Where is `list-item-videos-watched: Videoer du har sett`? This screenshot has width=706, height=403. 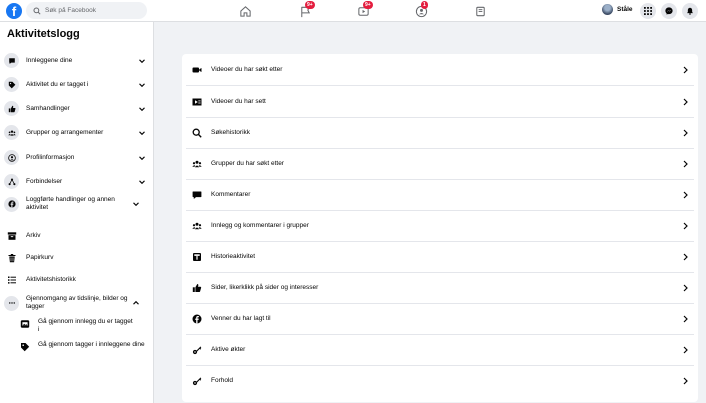
list-item-videos-watched: Videoer du har sett is located at coordinates (440, 101).